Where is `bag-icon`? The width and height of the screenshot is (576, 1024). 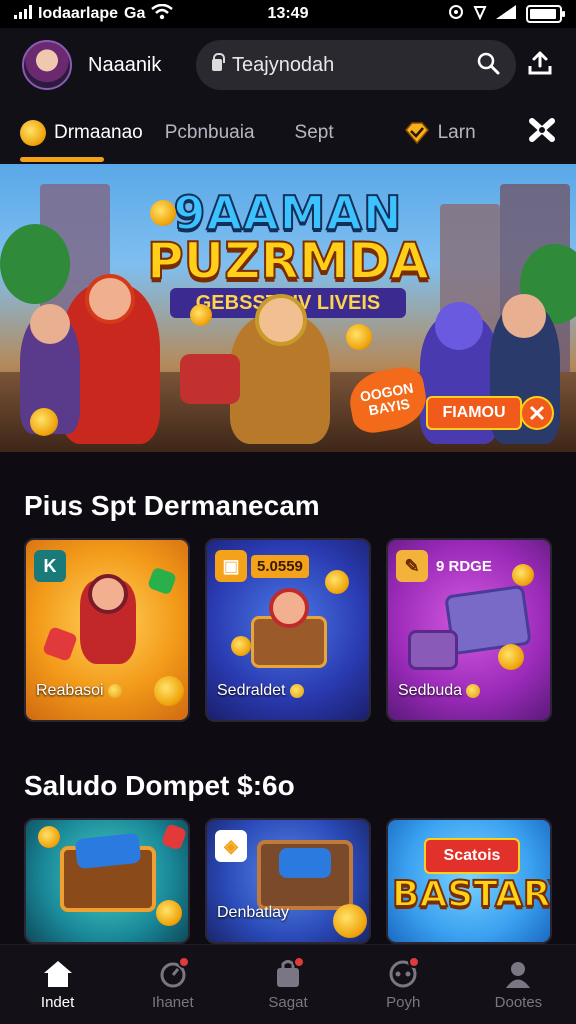 bag-icon is located at coordinates (288, 973).